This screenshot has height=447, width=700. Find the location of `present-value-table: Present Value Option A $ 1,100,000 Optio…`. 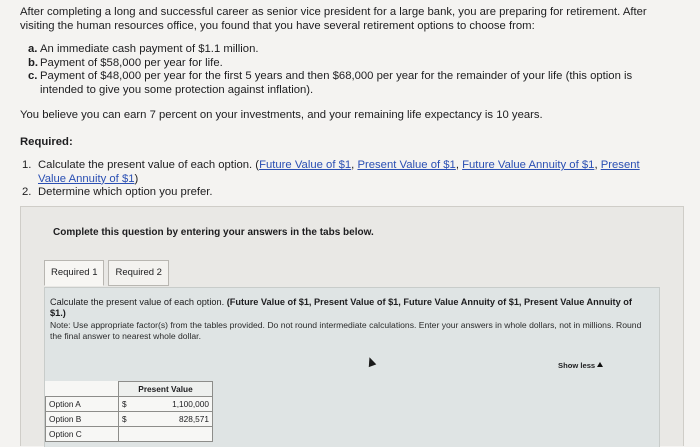

present-value-table: Present Value Option A $ 1,100,000 Optio… is located at coordinates (129, 411).